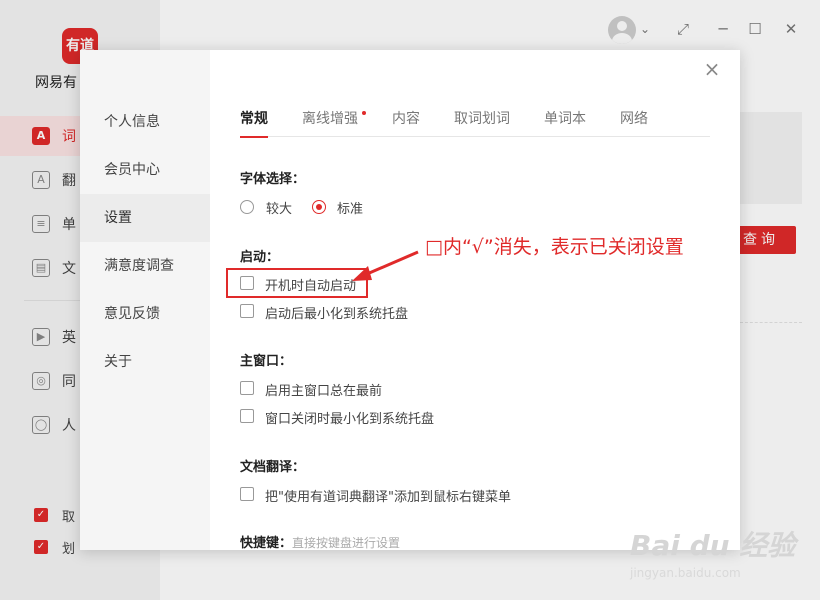 The width and height of the screenshot is (820, 600). I want to click on close-icon: ×, so click(712, 69).